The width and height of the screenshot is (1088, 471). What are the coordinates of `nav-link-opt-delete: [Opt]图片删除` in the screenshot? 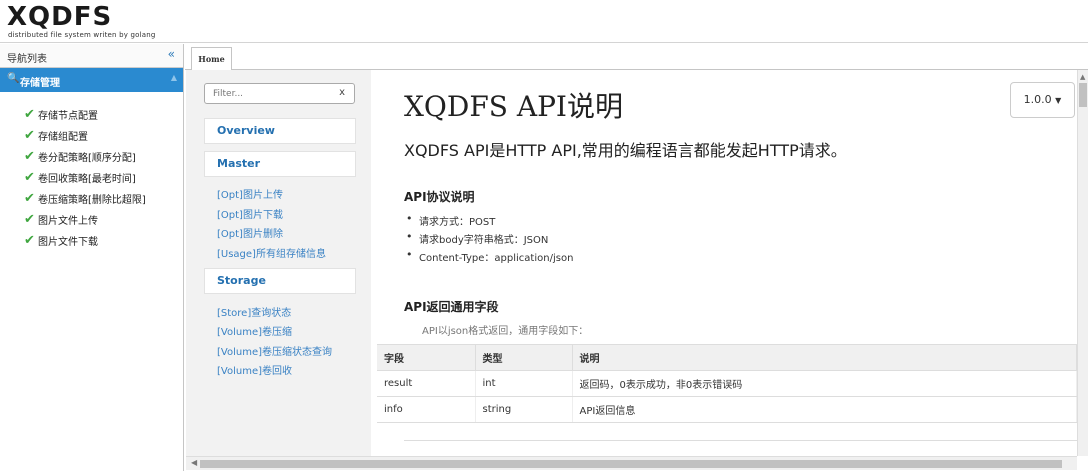 It's located at (250, 232).